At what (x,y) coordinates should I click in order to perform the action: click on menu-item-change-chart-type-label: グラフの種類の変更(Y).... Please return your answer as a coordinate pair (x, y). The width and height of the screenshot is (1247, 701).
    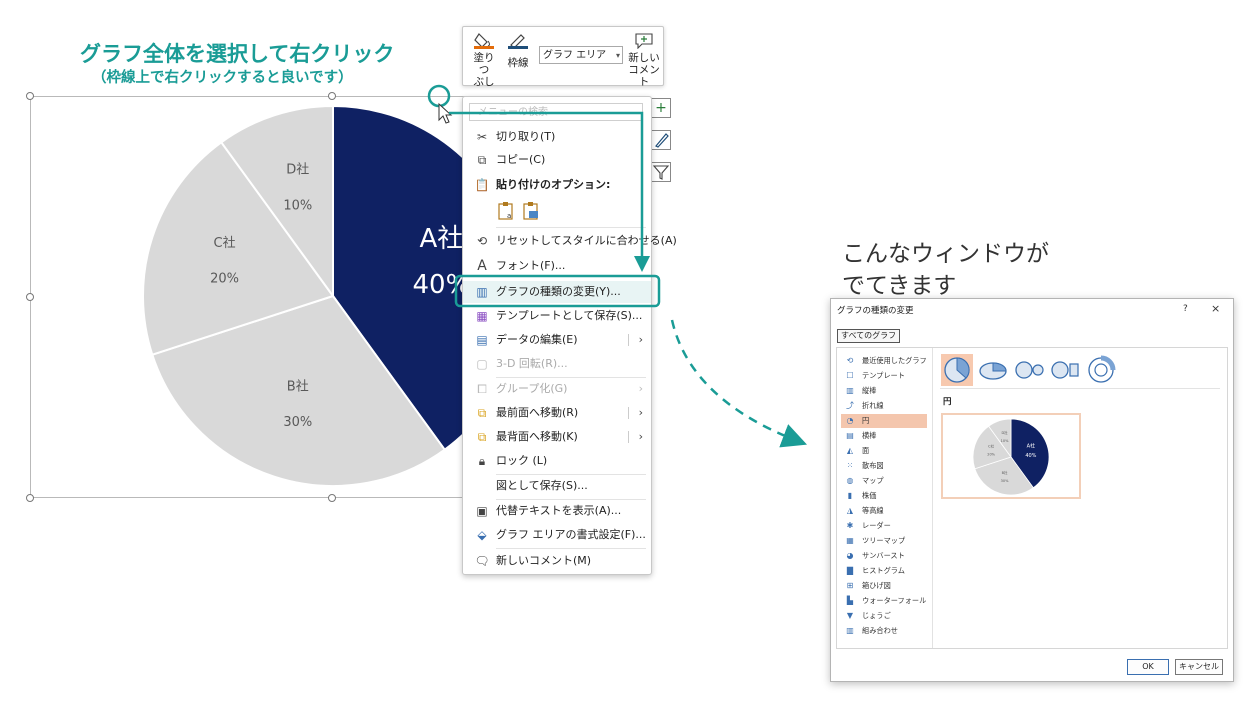
    Looking at the image, I should click on (558, 292).